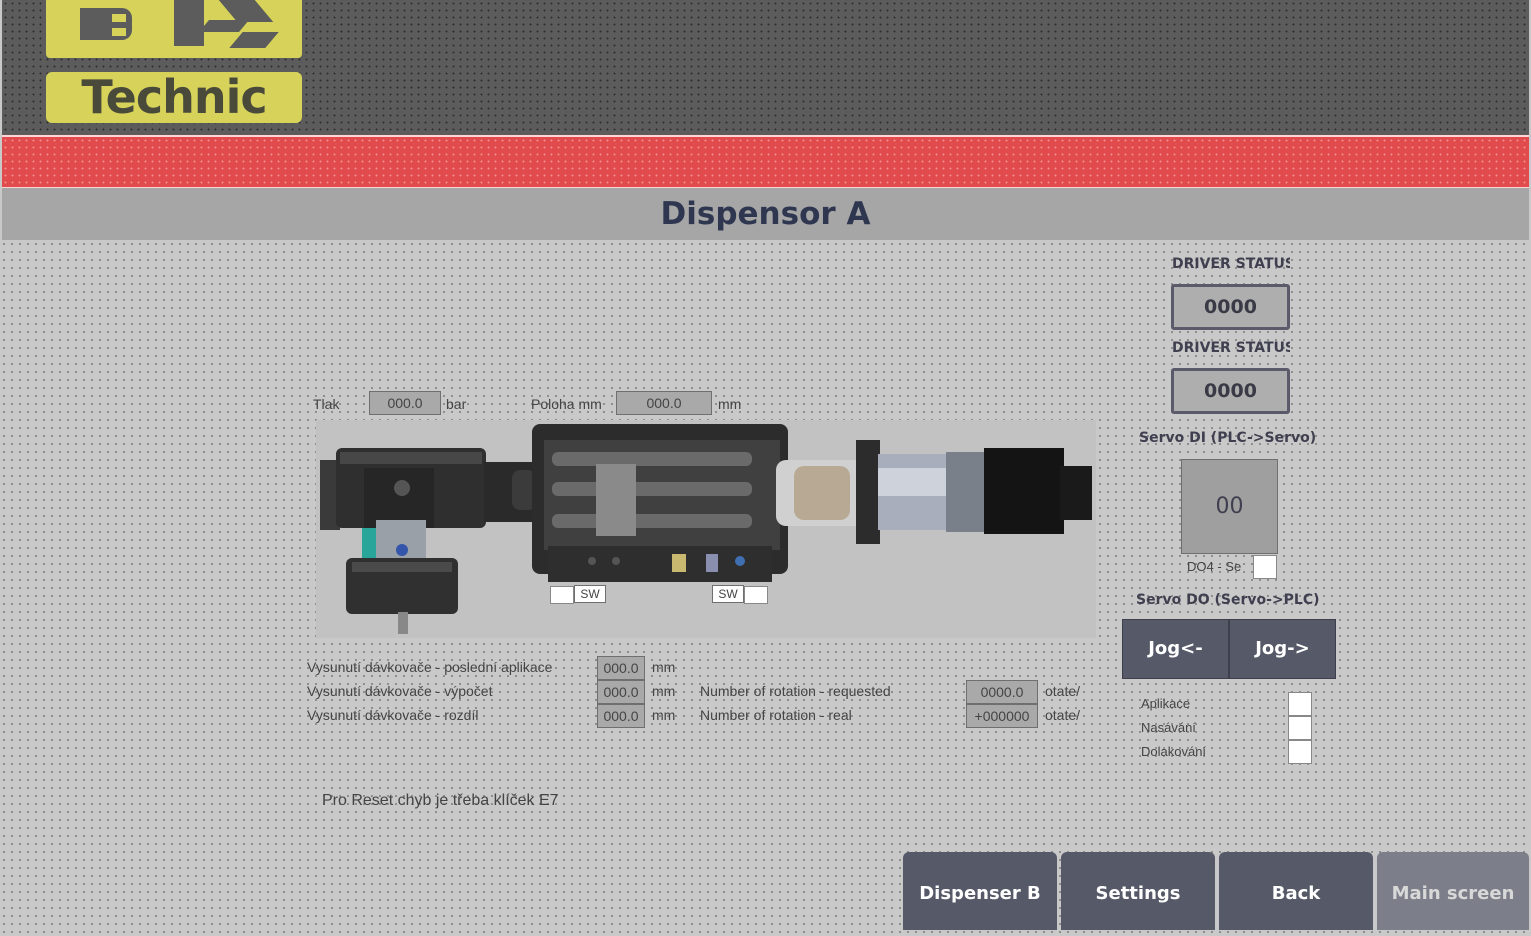 Image resolution: width=1531 pixels, height=936 pixels. I want to click on mode-label-dolakovani: Dolakování, so click(1174, 751).